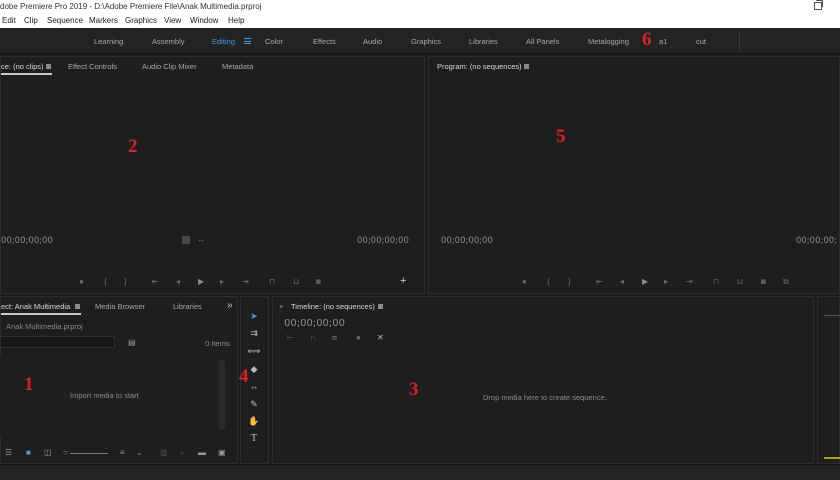  I want to click on slip-tool-icon: ↔, so click(254, 386).